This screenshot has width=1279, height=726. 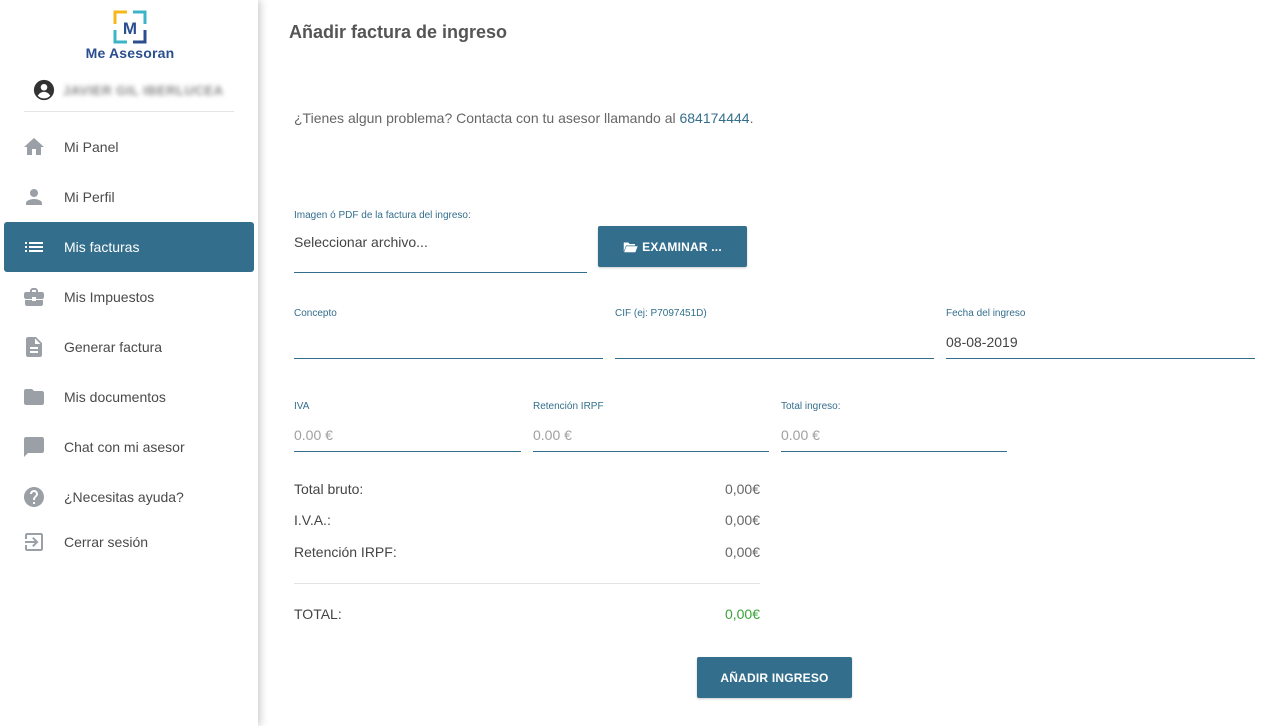 I want to click on total-ingreso-underline, so click(x=894, y=451).